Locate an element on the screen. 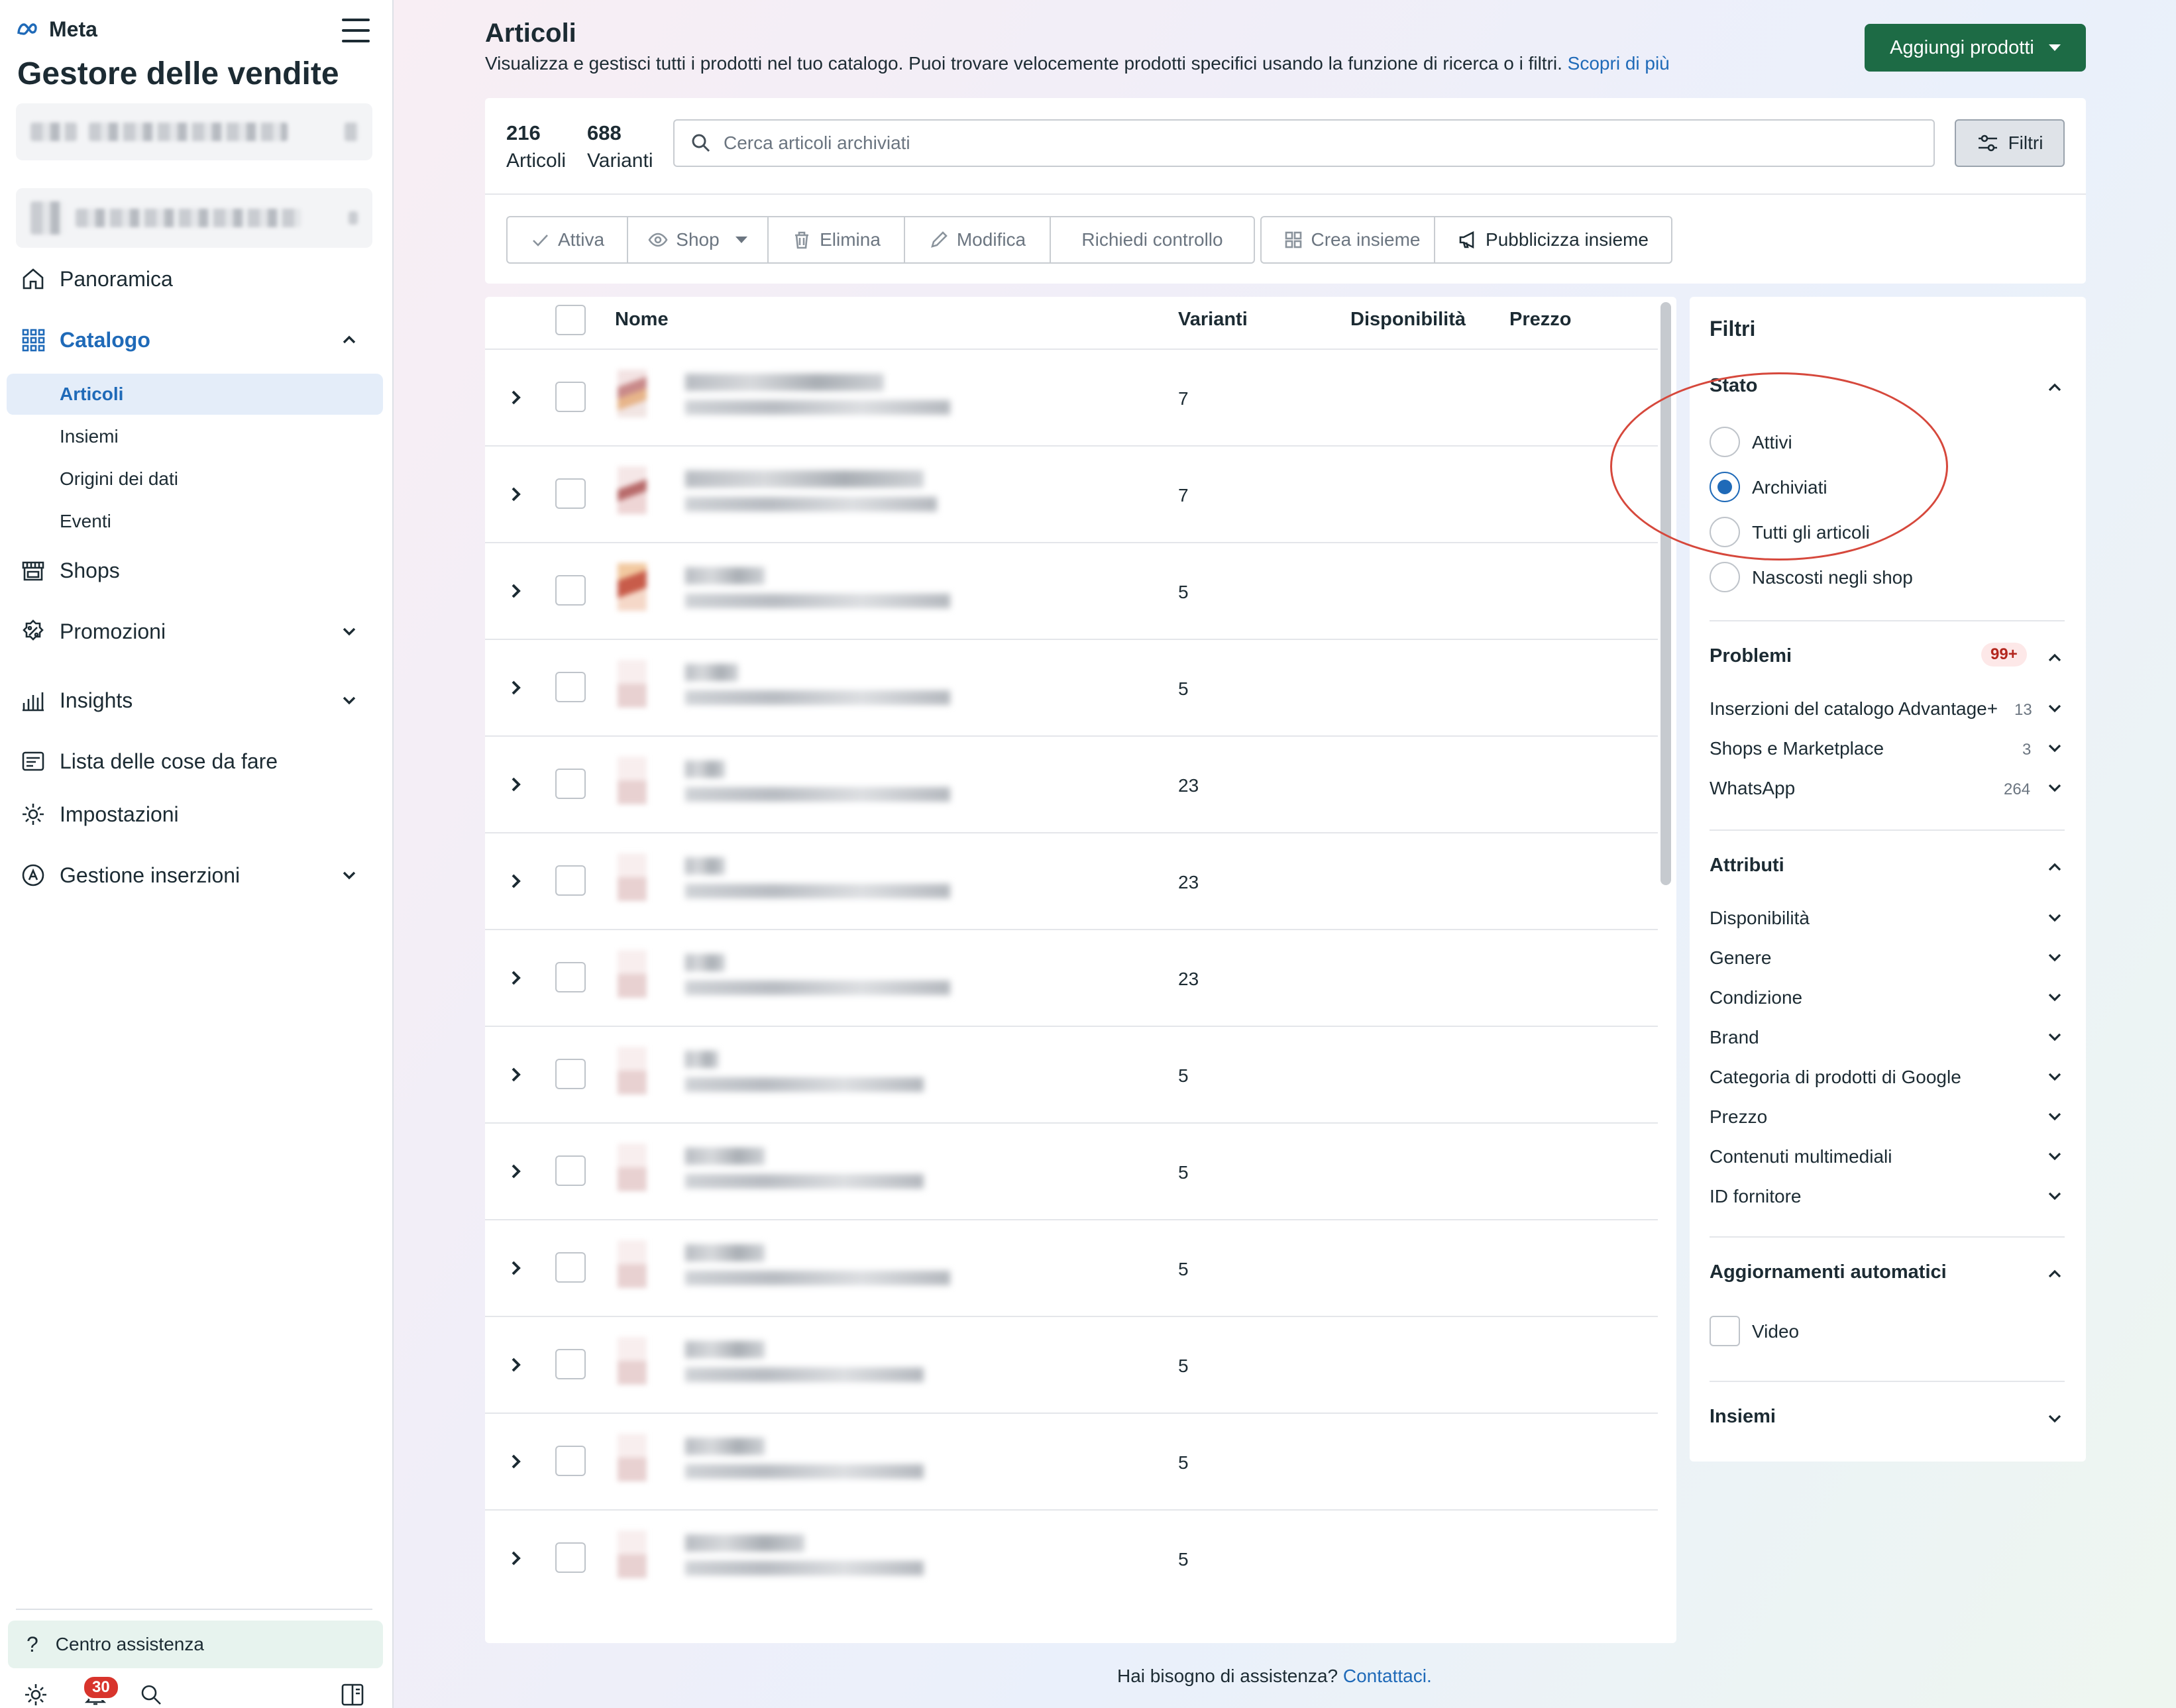 This screenshot has width=2176, height=1708. nav-promotions: Promozioni is located at coordinates (195, 631).